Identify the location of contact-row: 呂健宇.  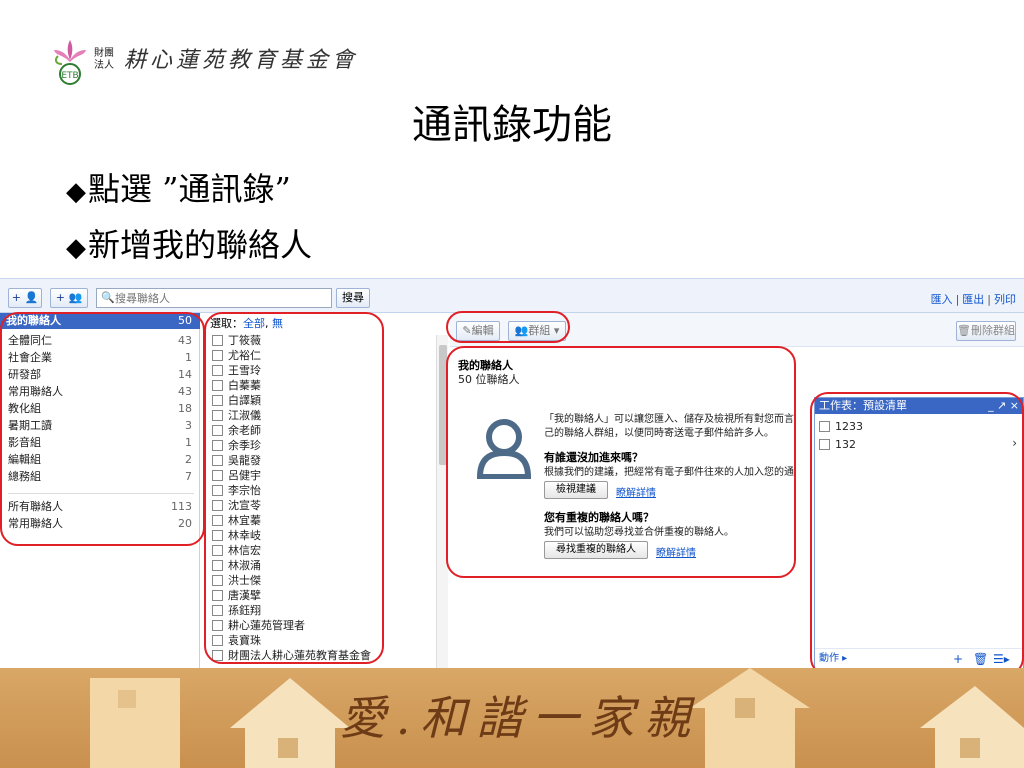
(322, 476).